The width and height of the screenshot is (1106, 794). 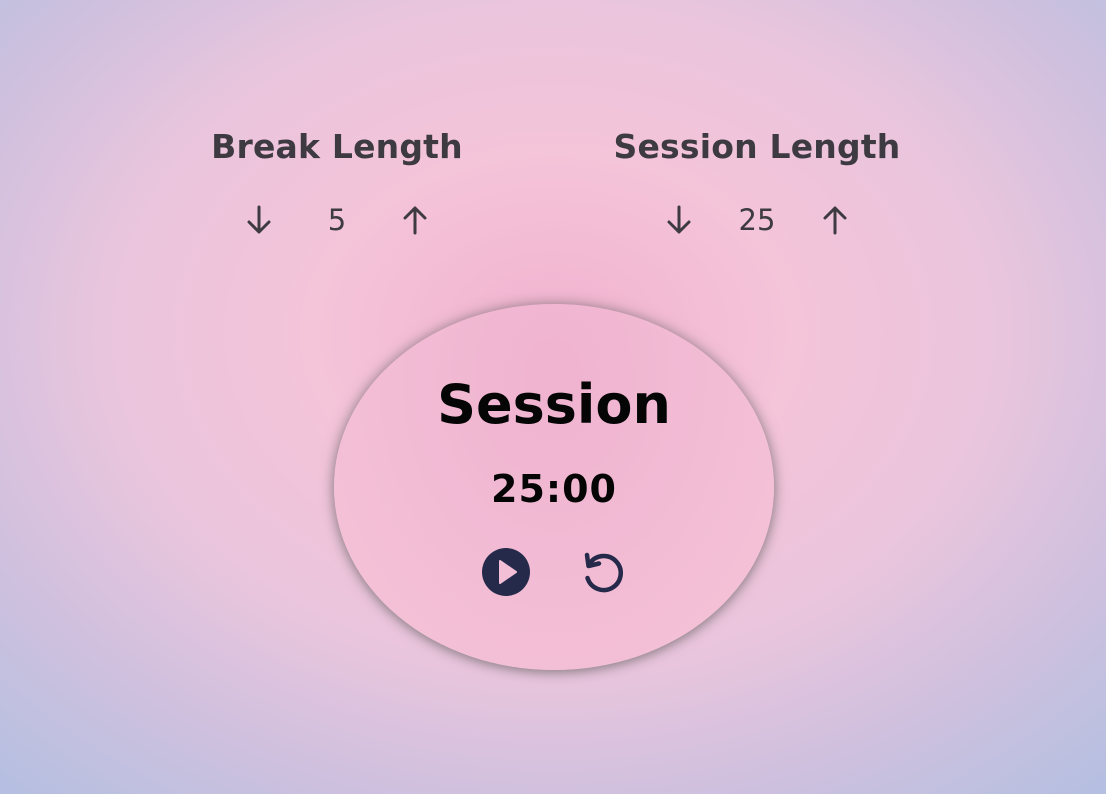 What do you see at coordinates (337, 146) in the screenshot?
I see `break-length-title: Break Length` at bounding box center [337, 146].